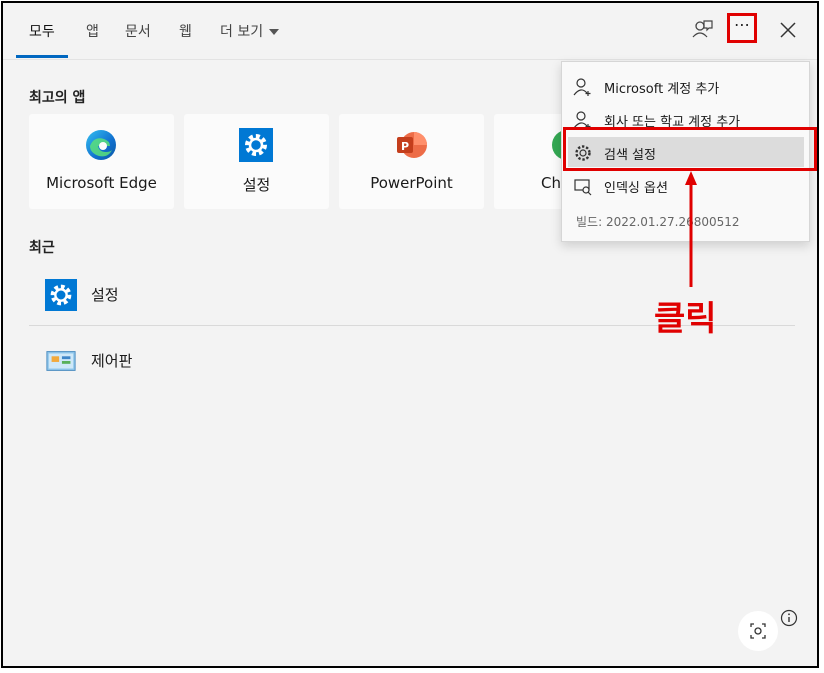 This screenshot has width=824, height=673. I want to click on recent-heading: 최근, so click(42, 248).